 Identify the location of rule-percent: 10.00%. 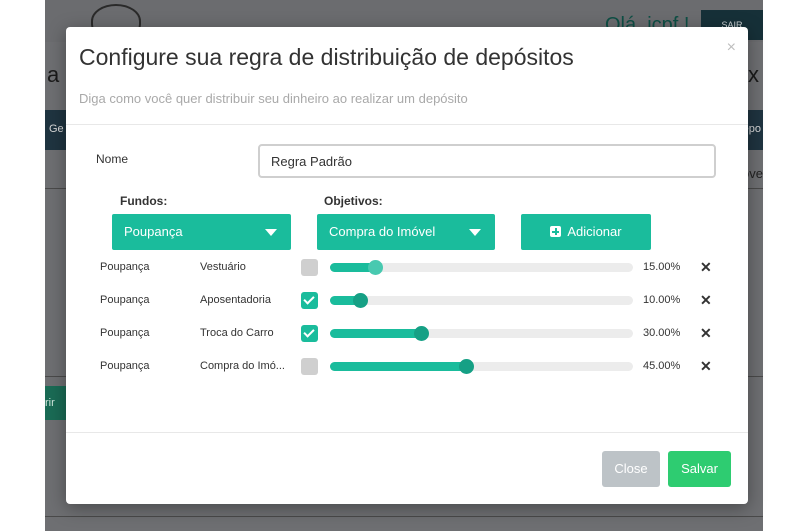
(662, 300).